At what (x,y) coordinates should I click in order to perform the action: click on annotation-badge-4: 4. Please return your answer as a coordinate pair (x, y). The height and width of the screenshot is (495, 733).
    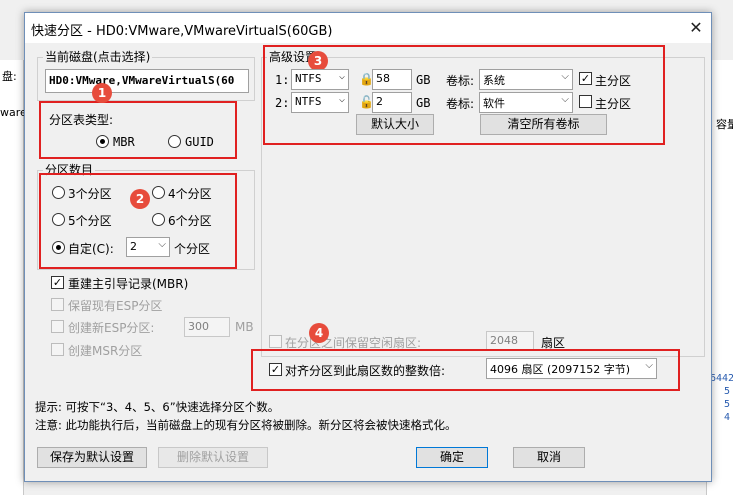
    Looking at the image, I should click on (319, 333).